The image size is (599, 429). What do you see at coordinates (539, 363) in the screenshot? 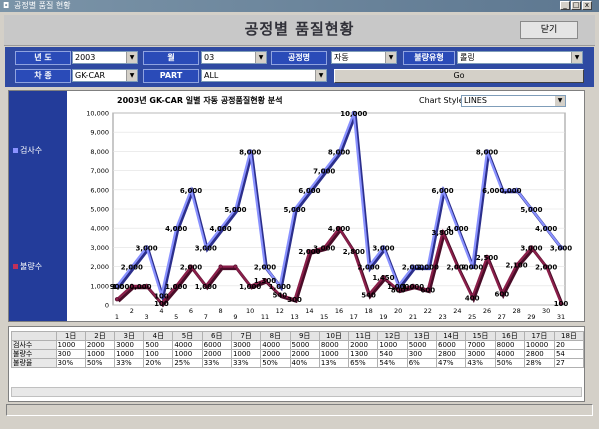
I see `grid-cell: 28%` at bounding box center [539, 363].